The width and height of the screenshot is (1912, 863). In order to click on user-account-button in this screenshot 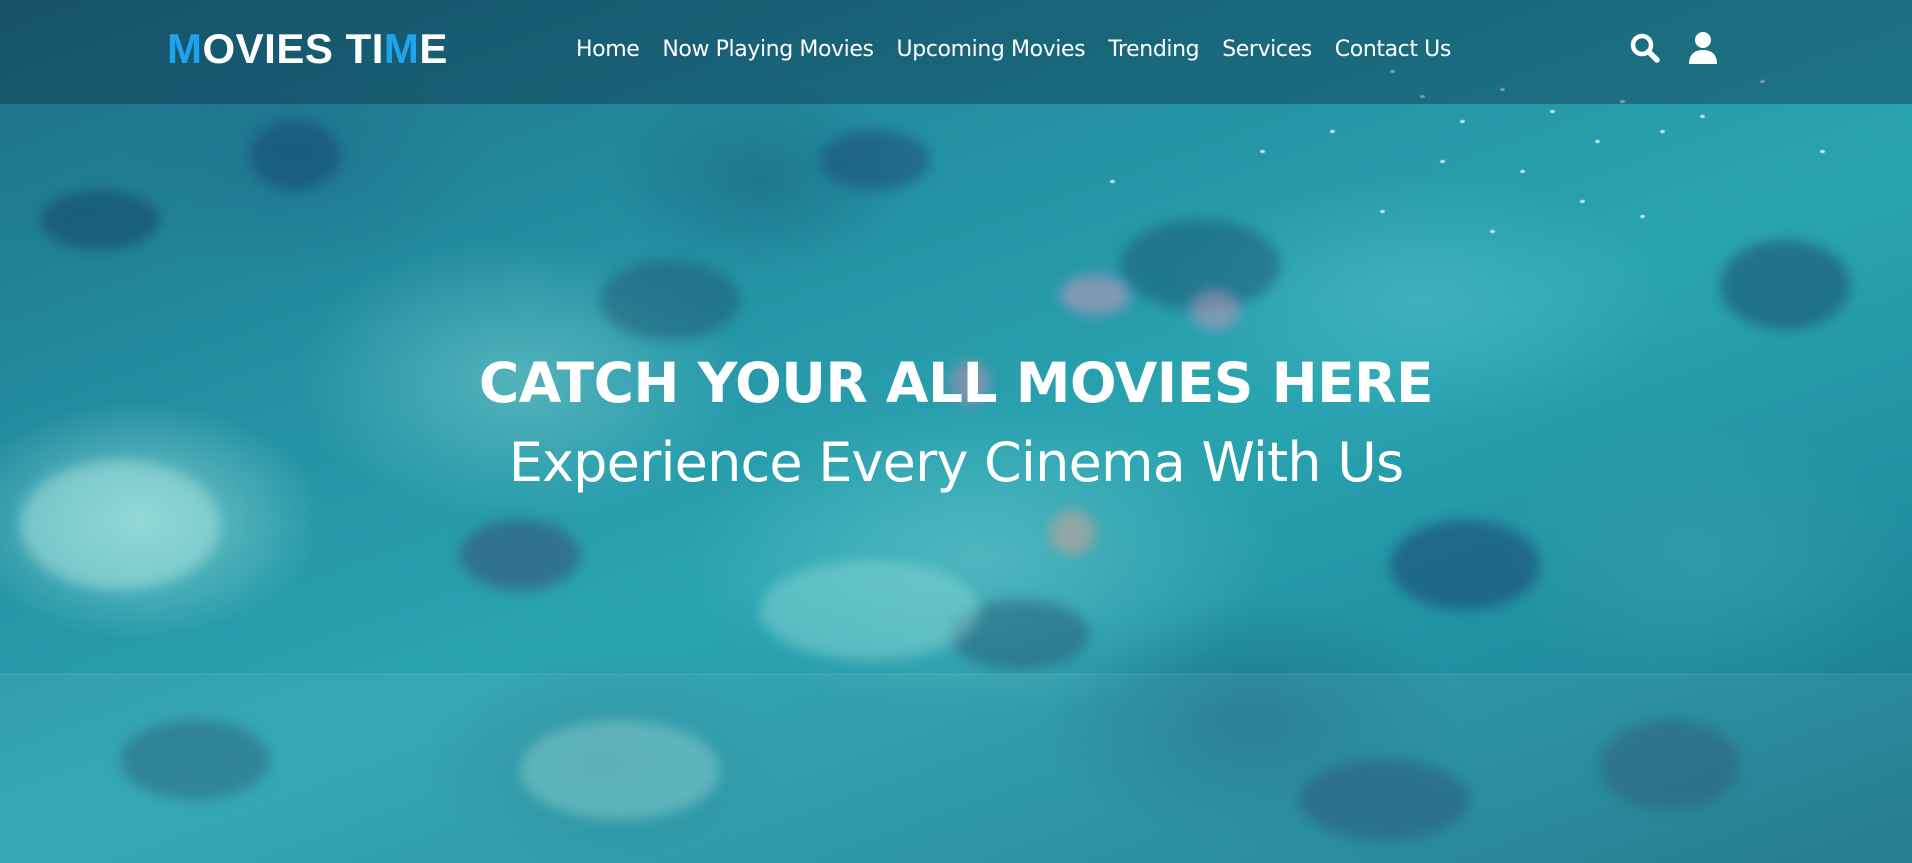, I will do `click(1703, 48)`.